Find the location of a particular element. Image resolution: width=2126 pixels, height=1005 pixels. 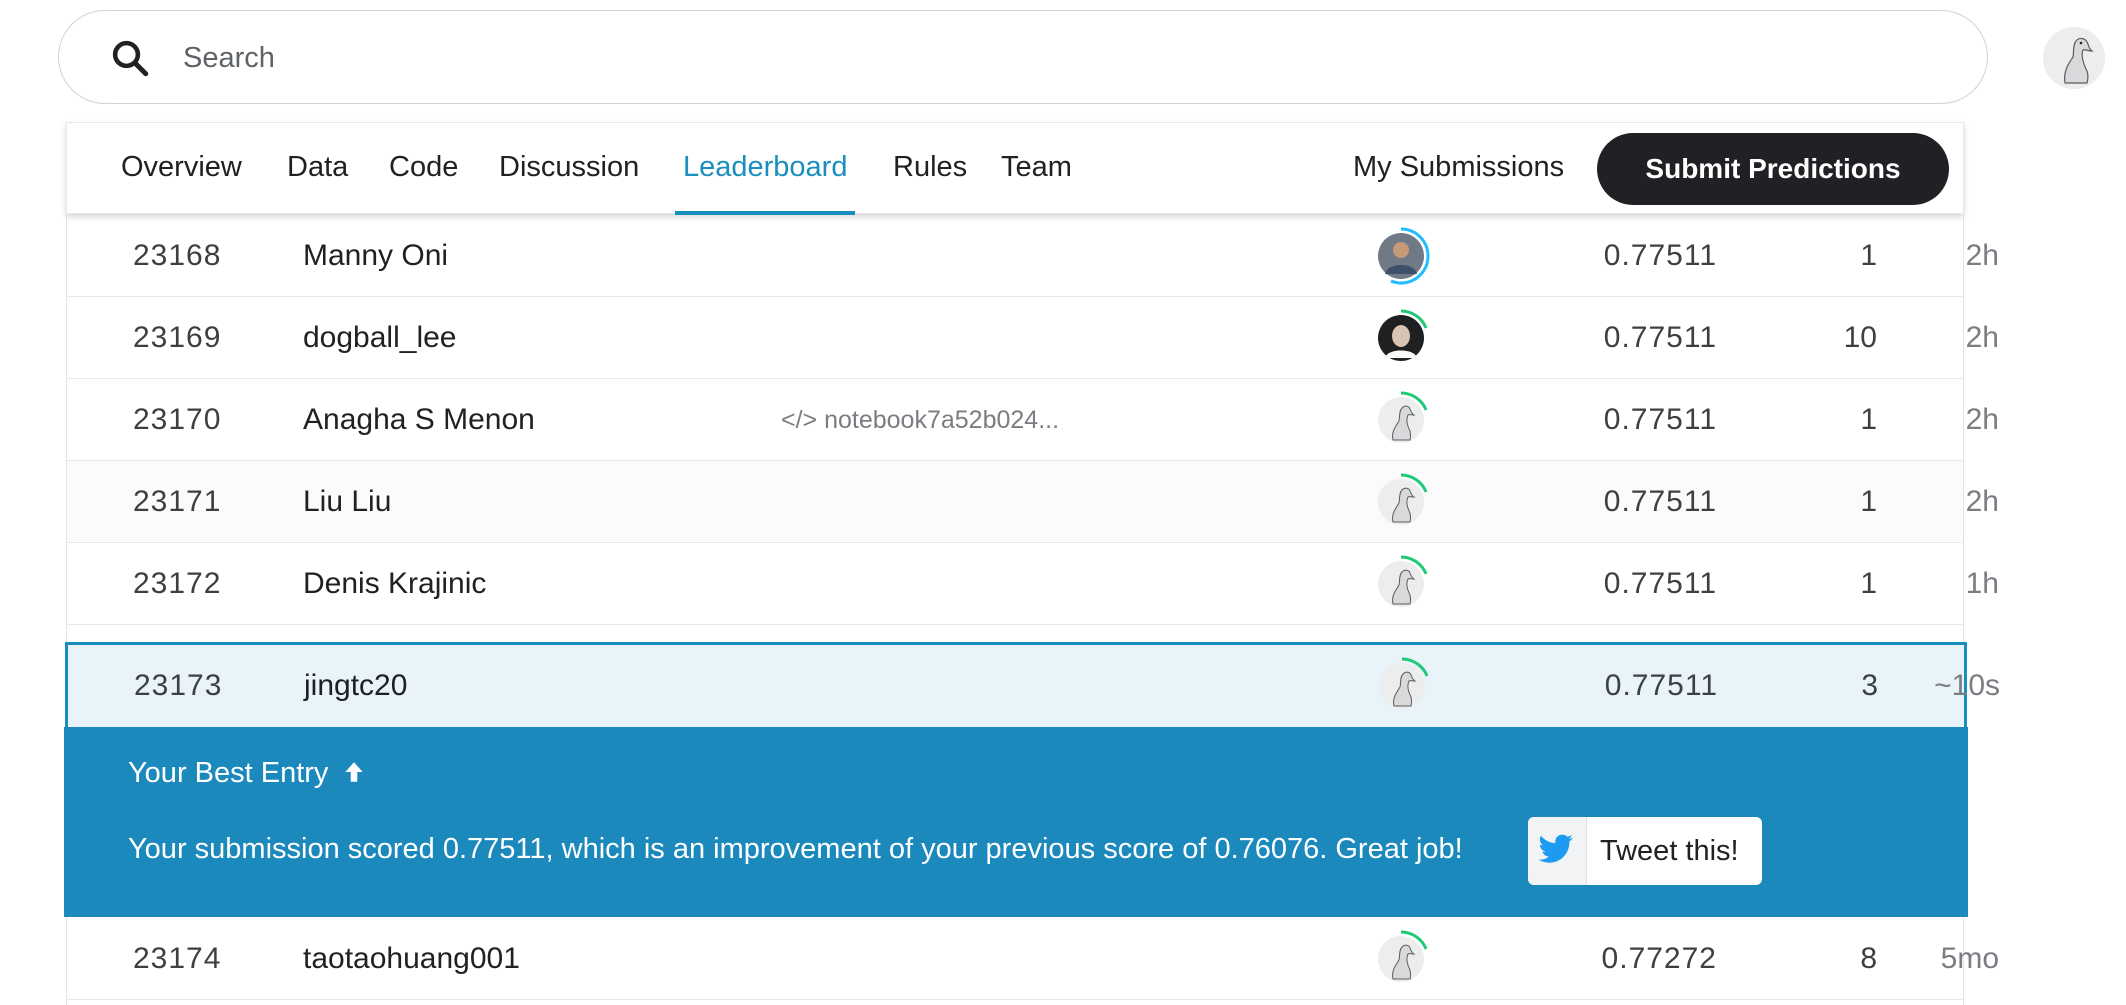

tab-discussion: Discussion is located at coordinates (569, 169).